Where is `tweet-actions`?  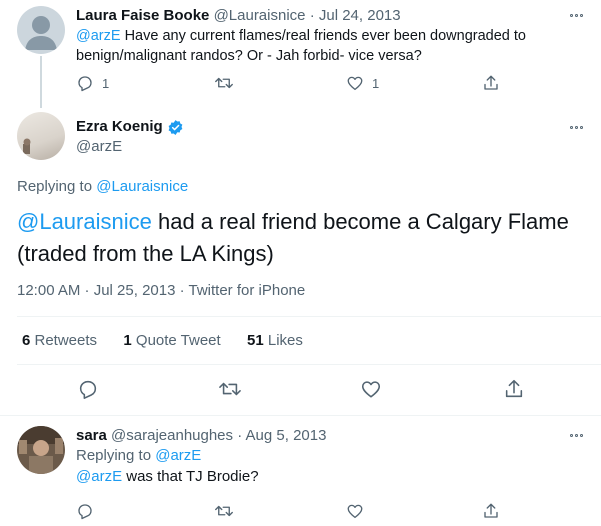 tweet-actions is located at coordinates (287, 512).